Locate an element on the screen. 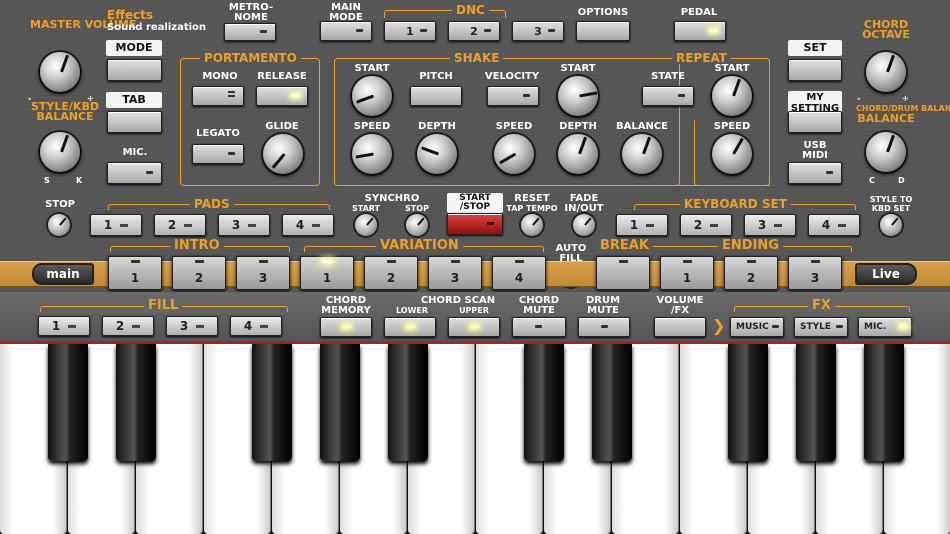  chord-octave-knob is located at coordinates (886, 72).